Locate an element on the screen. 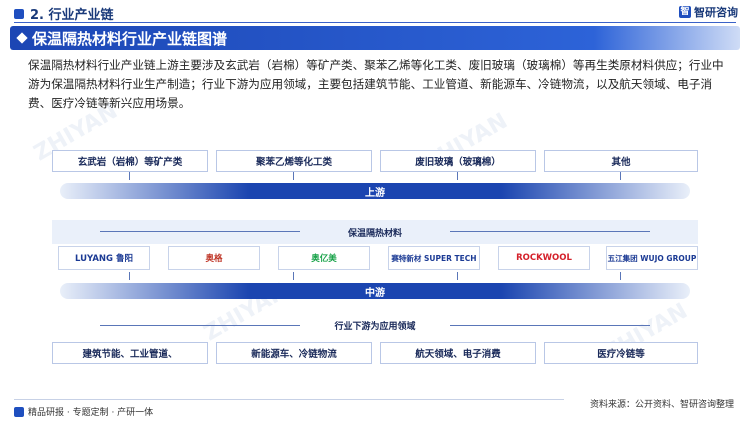 The height and width of the screenshot is (421, 750). upstream-item: 废旧玻璃（玻璃棉） is located at coordinates (458, 161).